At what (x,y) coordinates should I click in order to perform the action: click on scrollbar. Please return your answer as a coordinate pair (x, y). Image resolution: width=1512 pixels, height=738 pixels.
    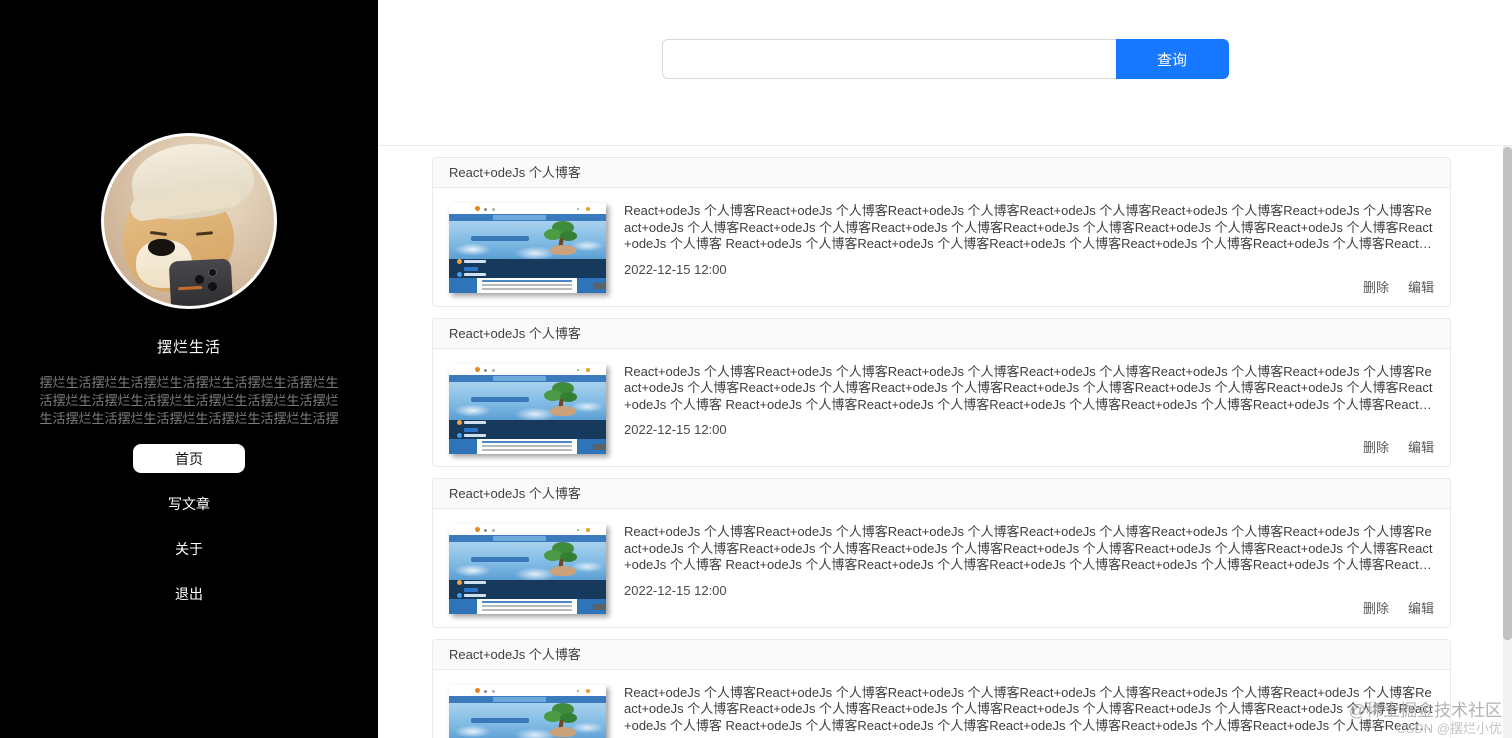
    Looking at the image, I should click on (1507, 442).